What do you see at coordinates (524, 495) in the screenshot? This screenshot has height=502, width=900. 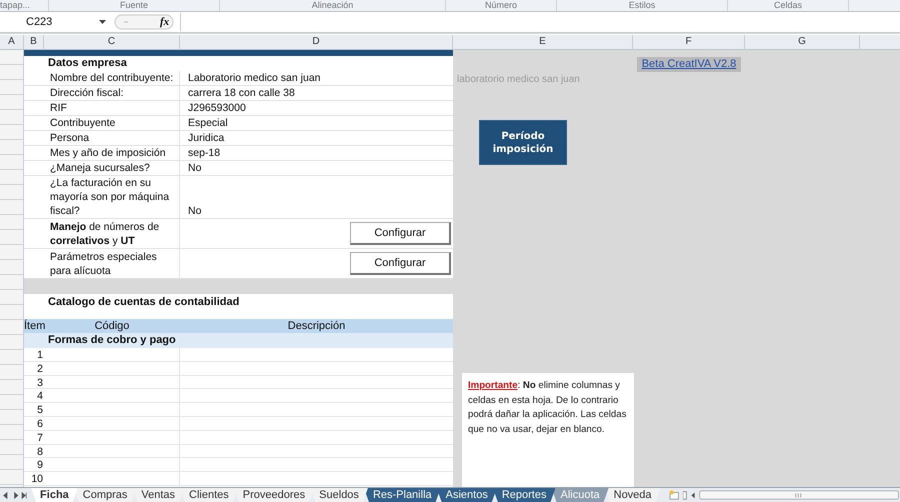 I see `sheet-tab: Reportes` at bounding box center [524, 495].